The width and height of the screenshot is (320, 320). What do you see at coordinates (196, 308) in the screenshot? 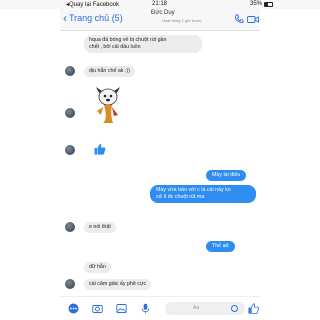
I see `input-placeholder: Aa` at bounding box center [196, 308].